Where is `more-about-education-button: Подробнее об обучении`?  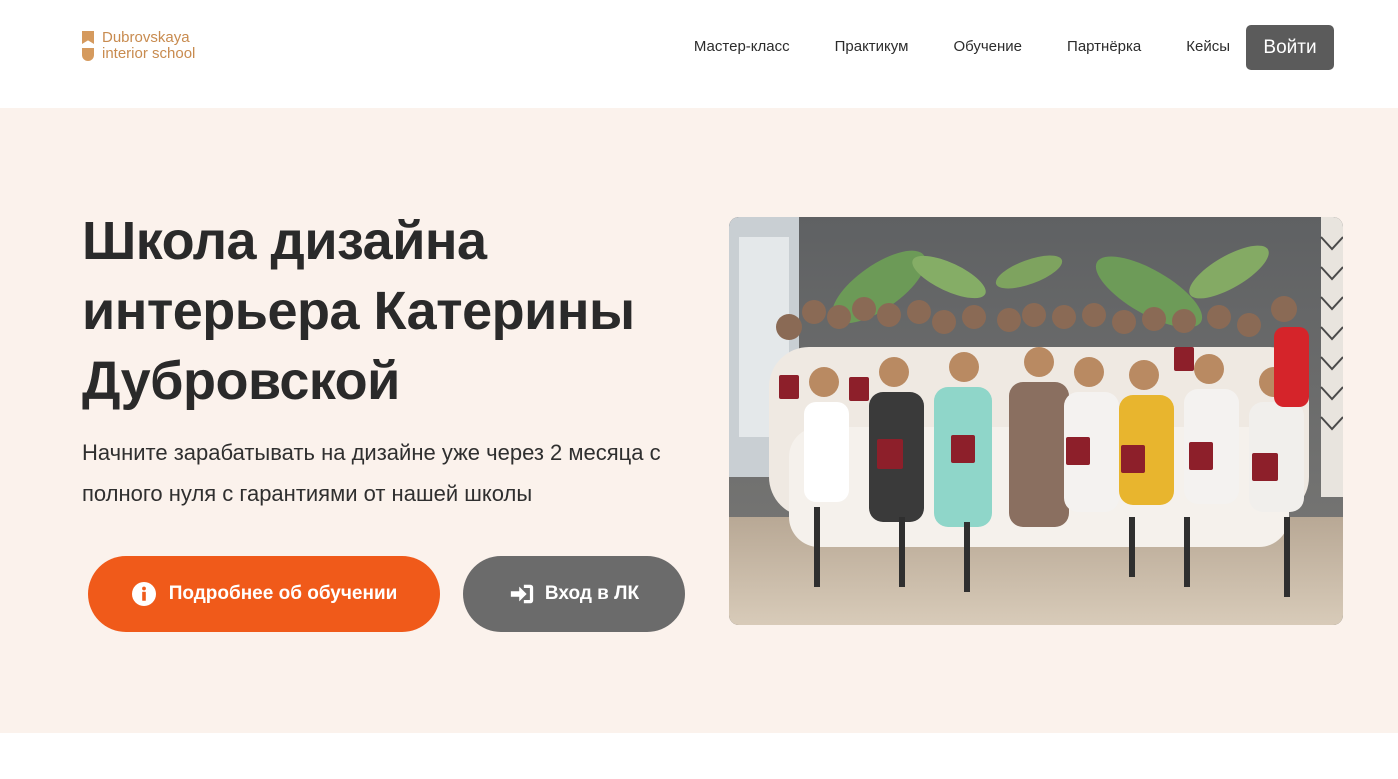
more-about-education-button: Подробнее об обучении is located at coordinates (264, 594).